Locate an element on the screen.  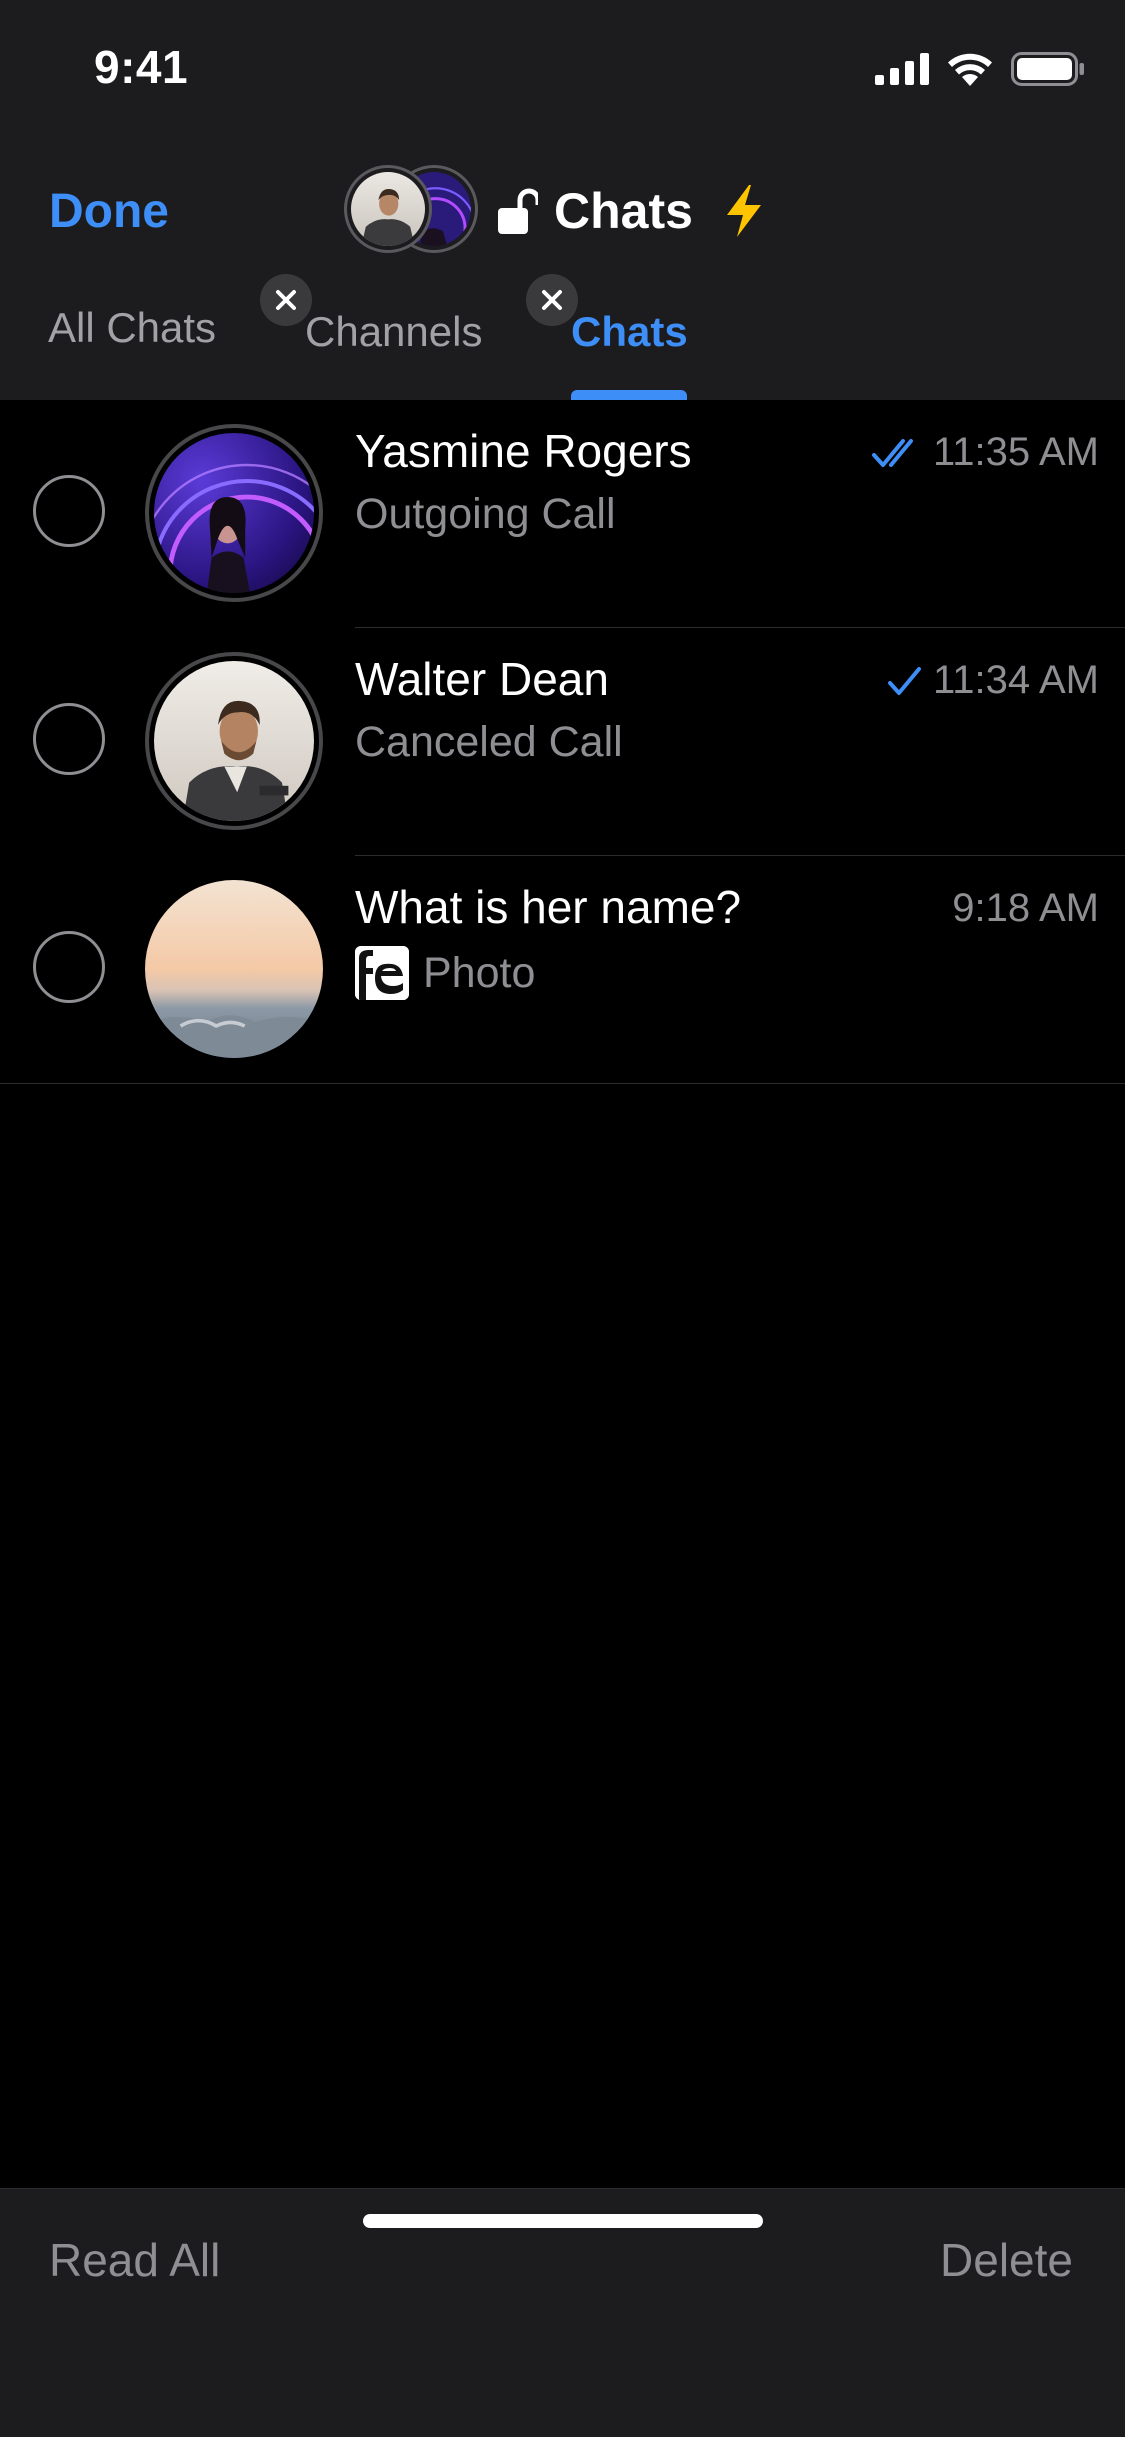
avatar-walter-dean is located at coordinates (234, 741).